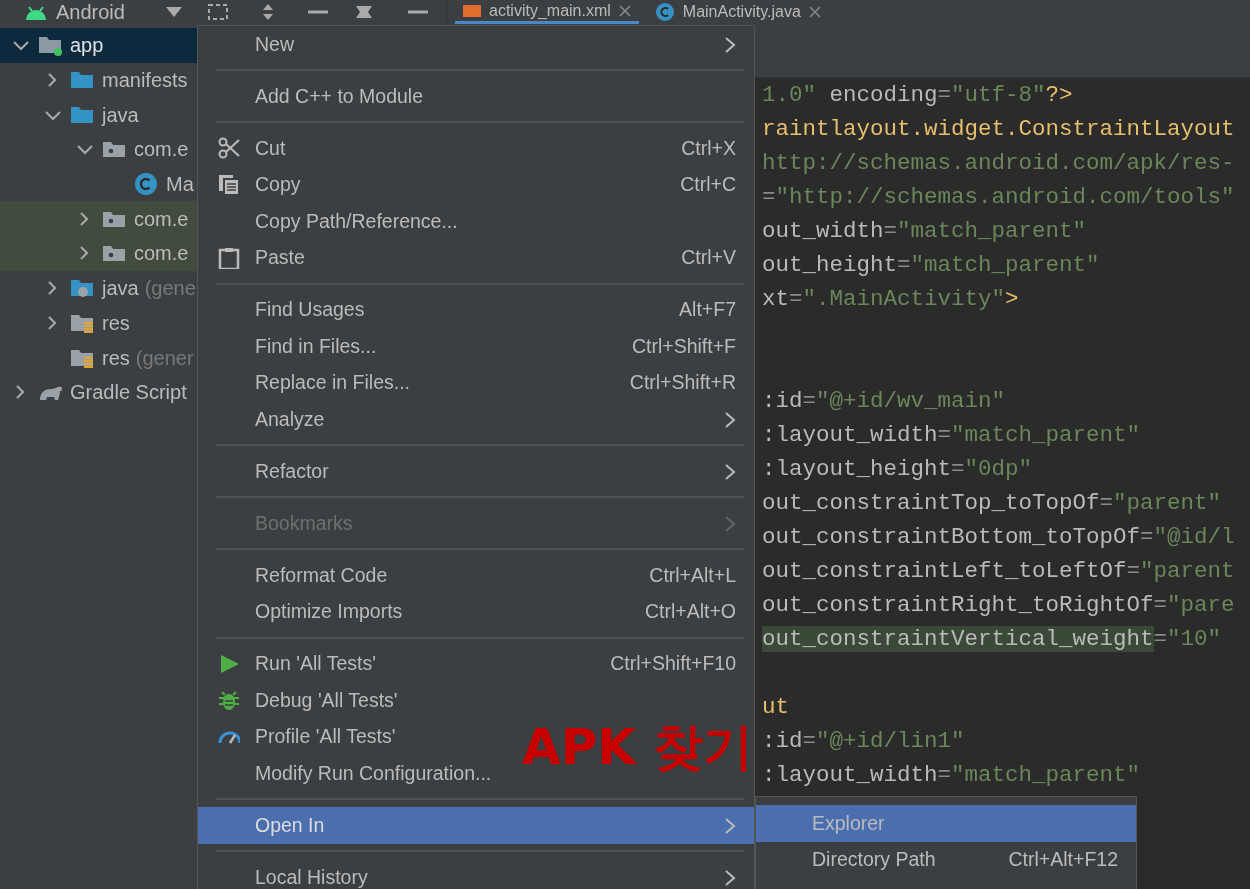 This screenshot has width=1250, height=889. I want to click on code-line: :id="@+id/lin1", so click(863, 741).